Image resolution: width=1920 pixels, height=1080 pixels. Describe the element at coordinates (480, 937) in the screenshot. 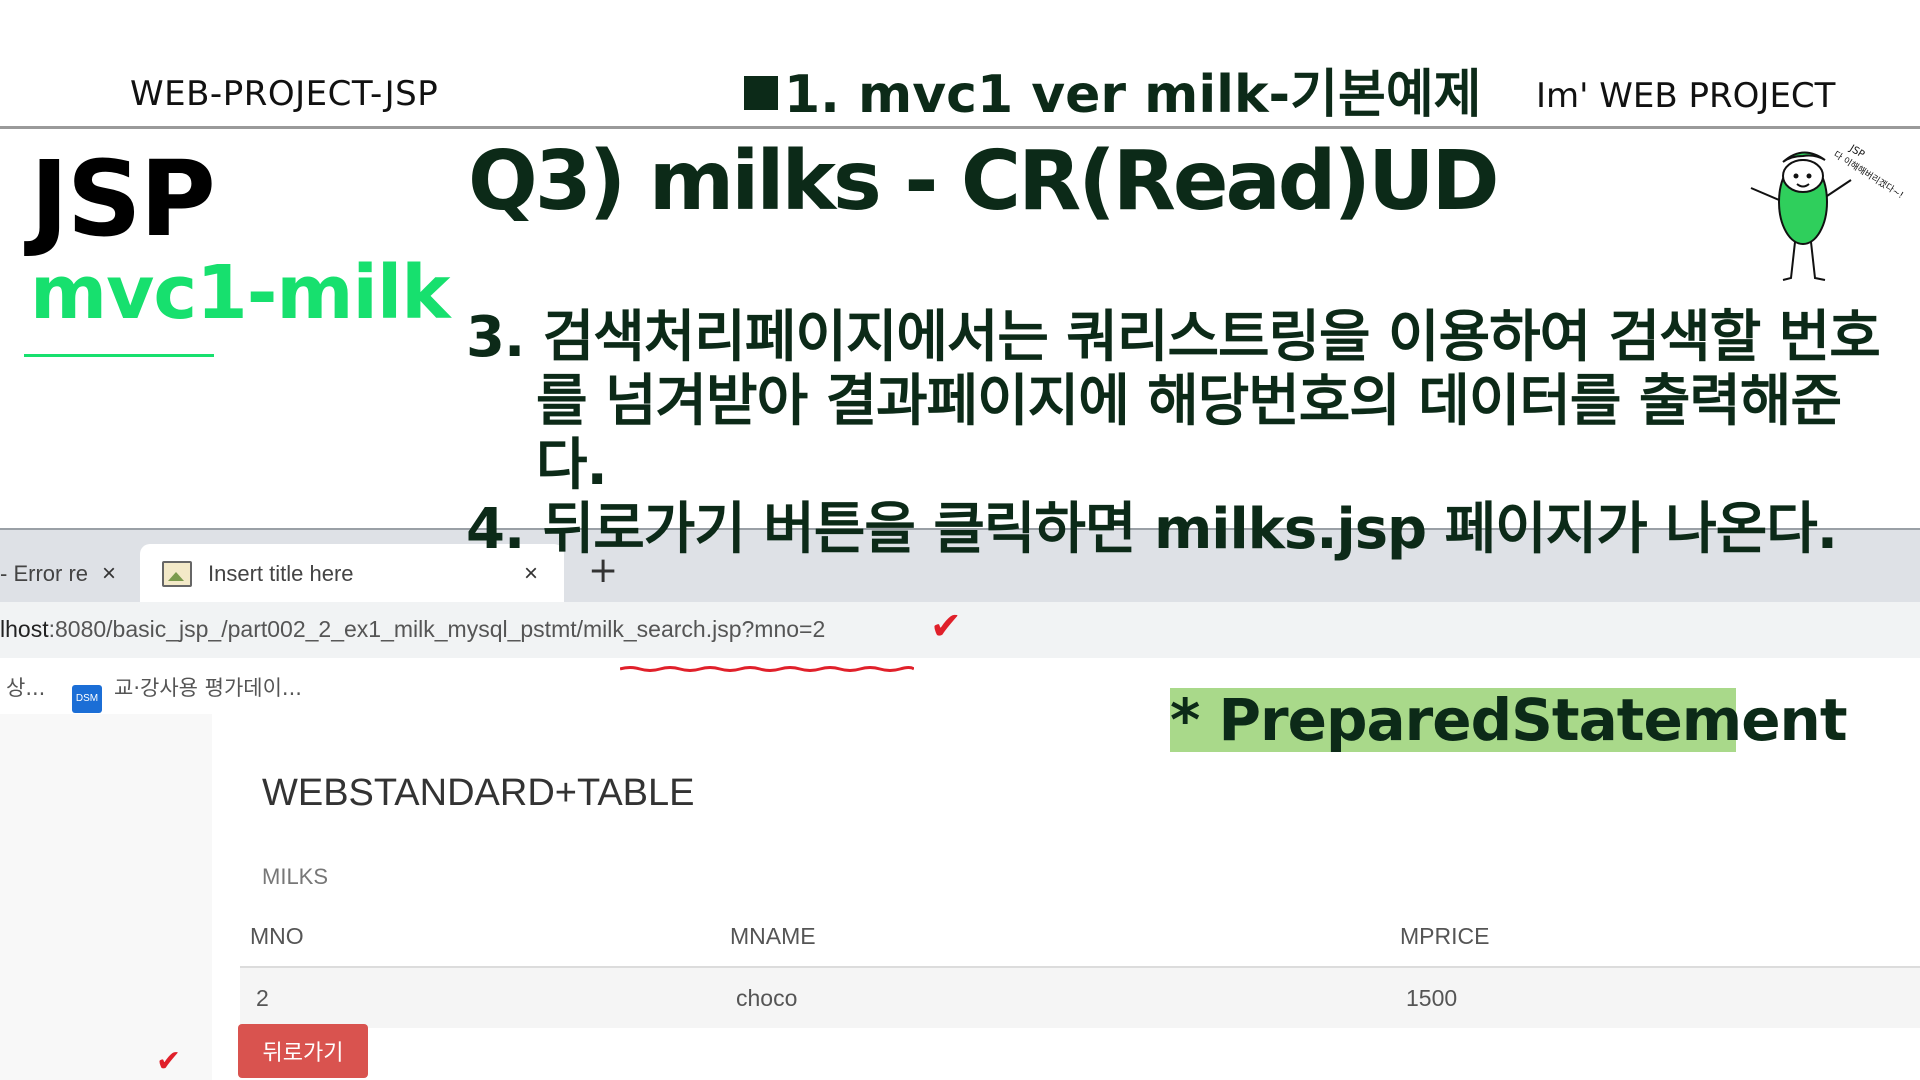

I see `column-header-mno: MNO` at that location.